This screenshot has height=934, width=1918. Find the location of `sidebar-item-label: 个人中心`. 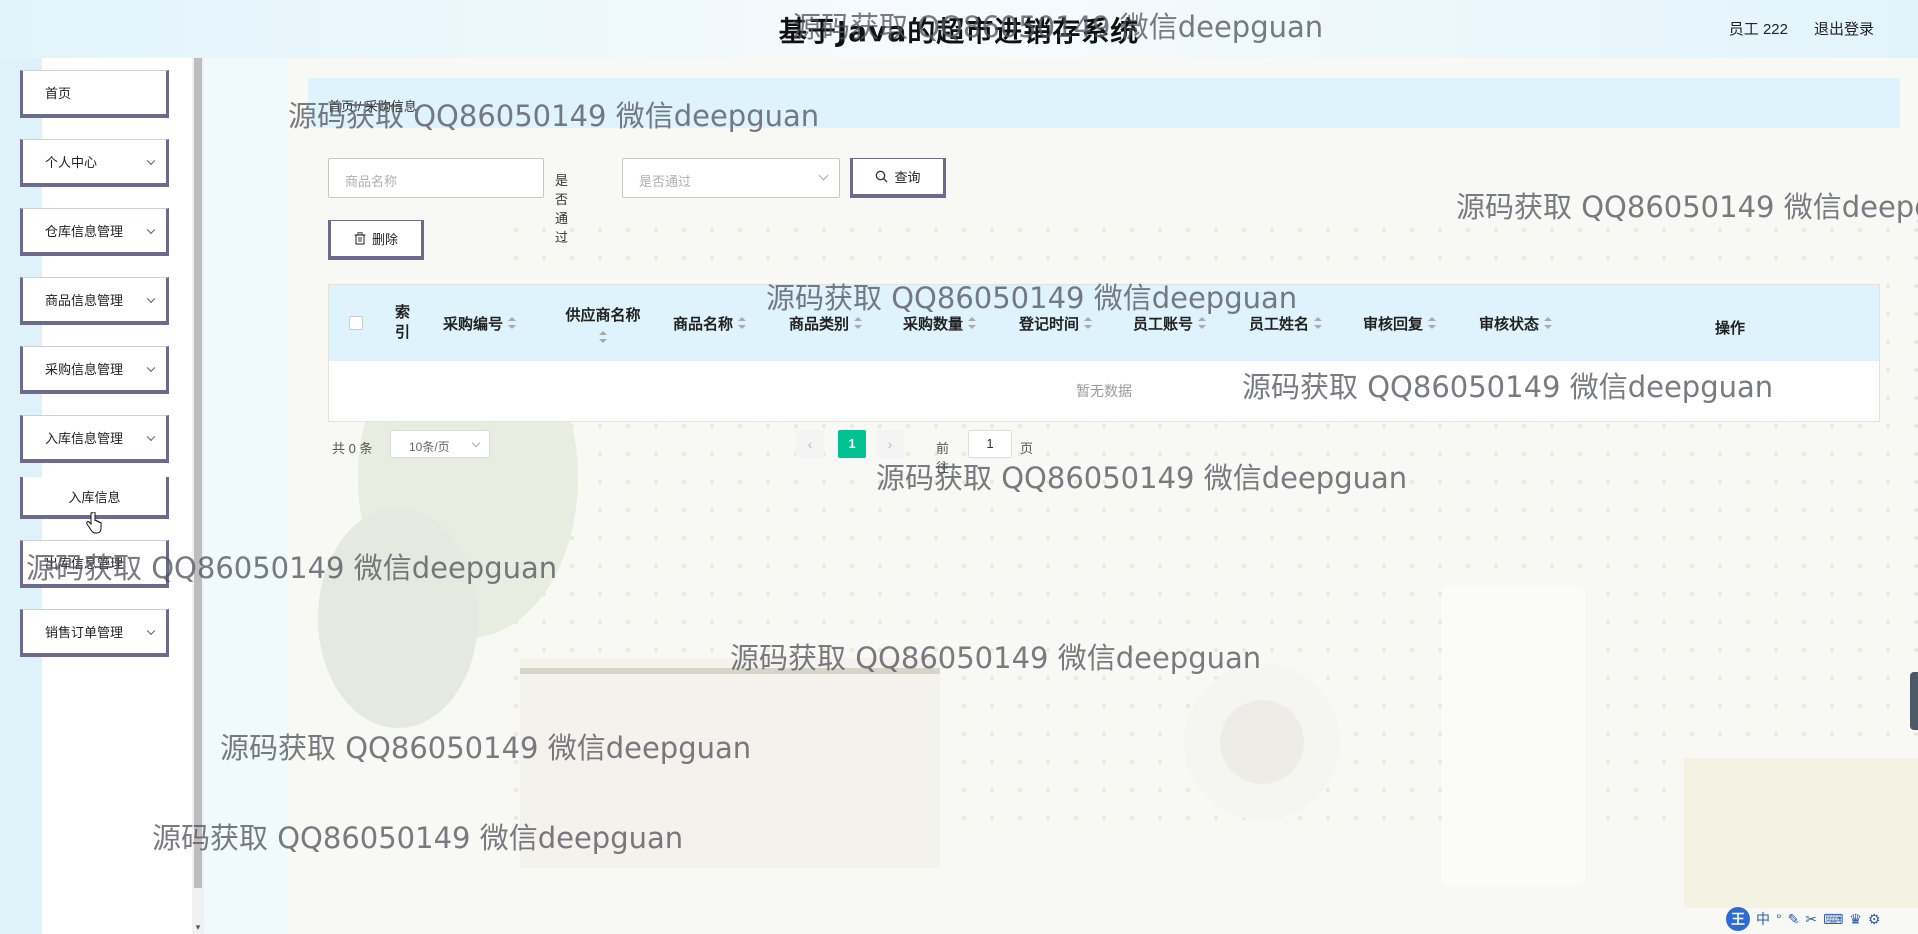

sidebar-item-label: 个人中心 is located at coordinates (71, 162).